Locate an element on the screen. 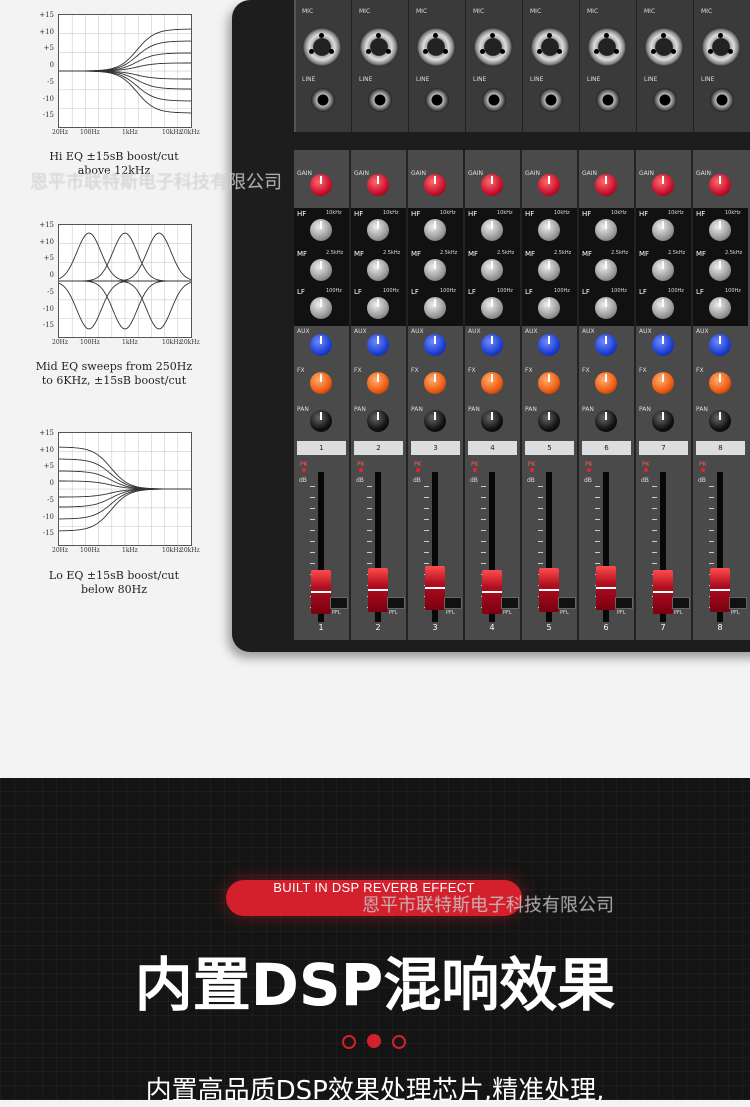  gain-knob-ch2 is located at coordinates (378, 185).